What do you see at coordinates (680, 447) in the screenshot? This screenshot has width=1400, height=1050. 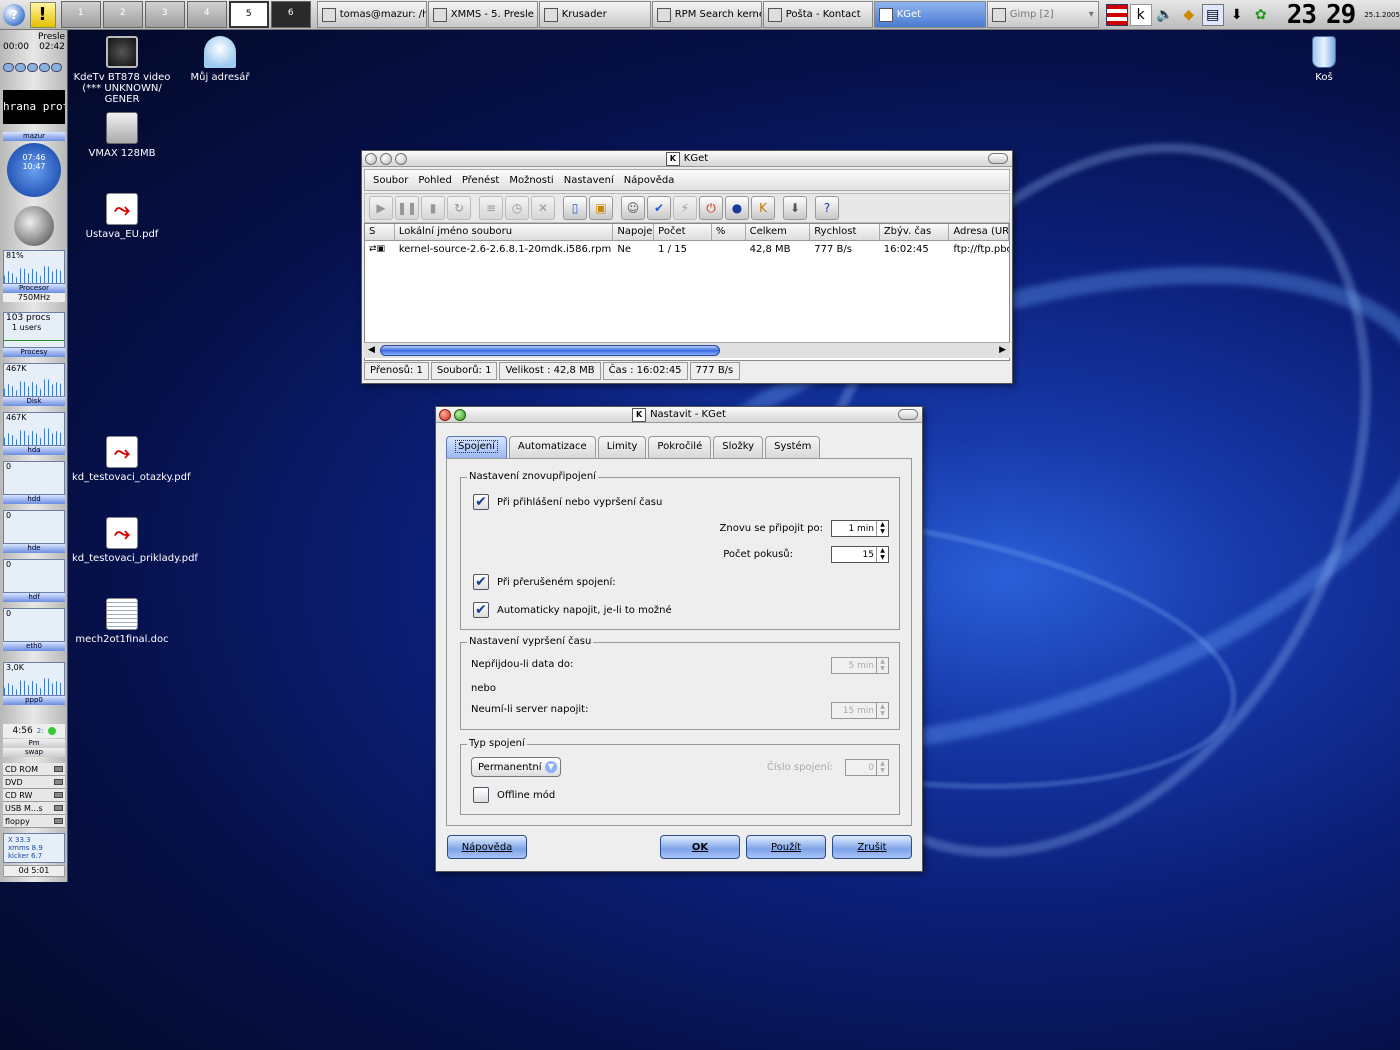 I see `tab-pokrocile: Pokročilé` at bounding box center [680, 447].